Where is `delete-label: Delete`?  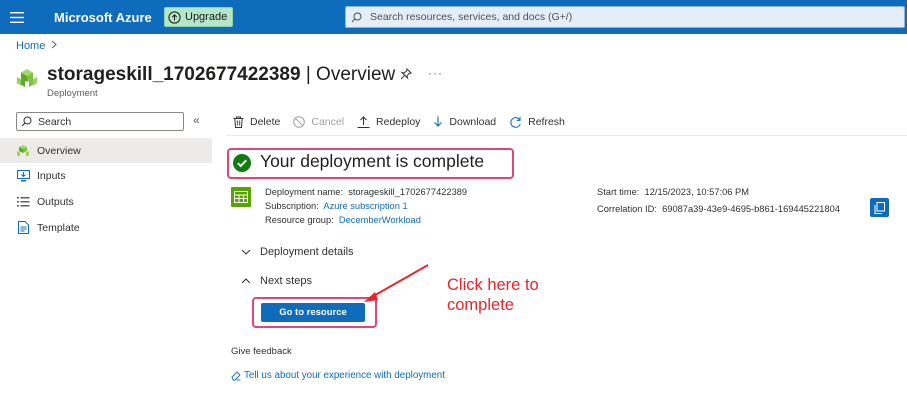 delete-label: Delete is located at coordinates (265, 122).